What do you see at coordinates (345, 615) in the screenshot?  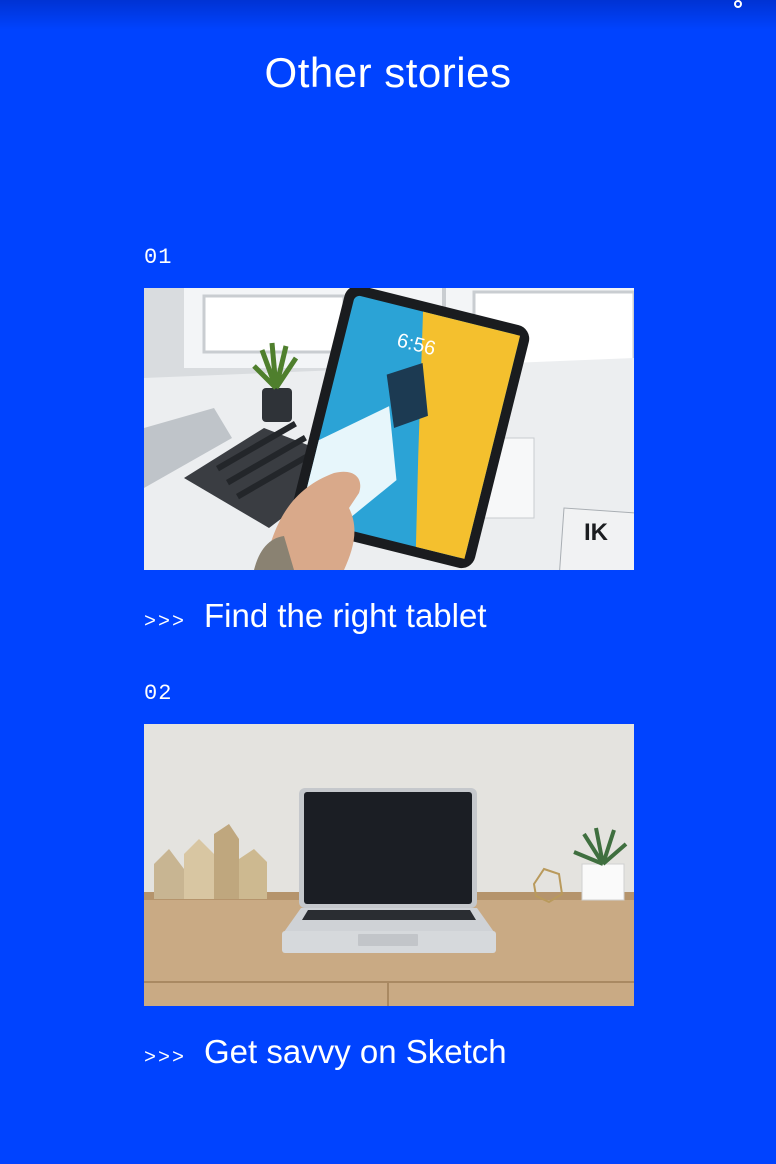 I see `story-title: Find the right tablet` at bounding box center [345, 615].